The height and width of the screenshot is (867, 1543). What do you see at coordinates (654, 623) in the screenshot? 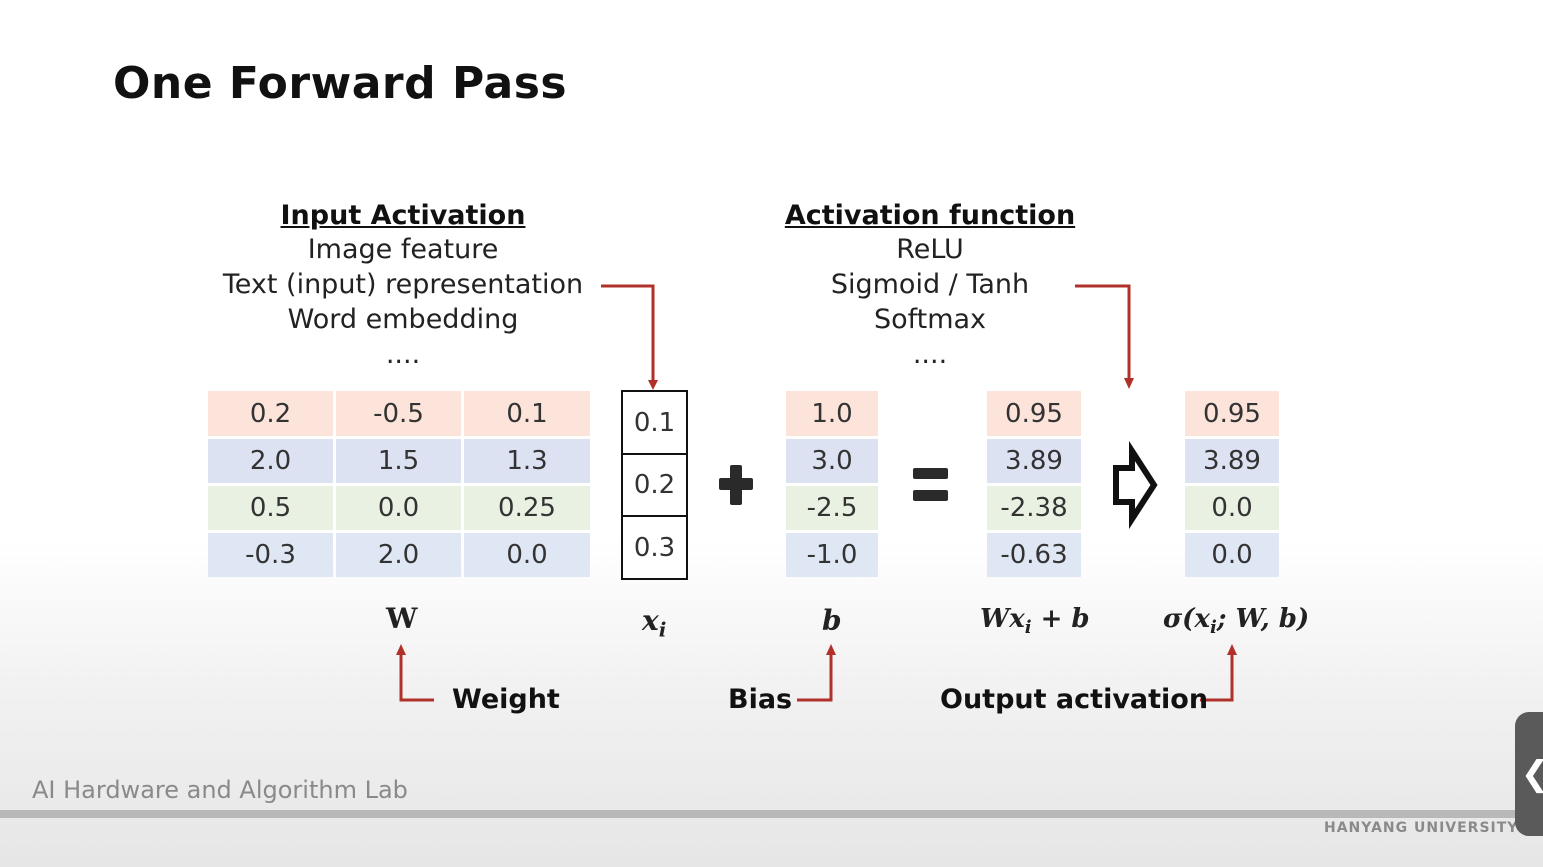
I see `label-x-i: xi` at bounding box center [654, 623].